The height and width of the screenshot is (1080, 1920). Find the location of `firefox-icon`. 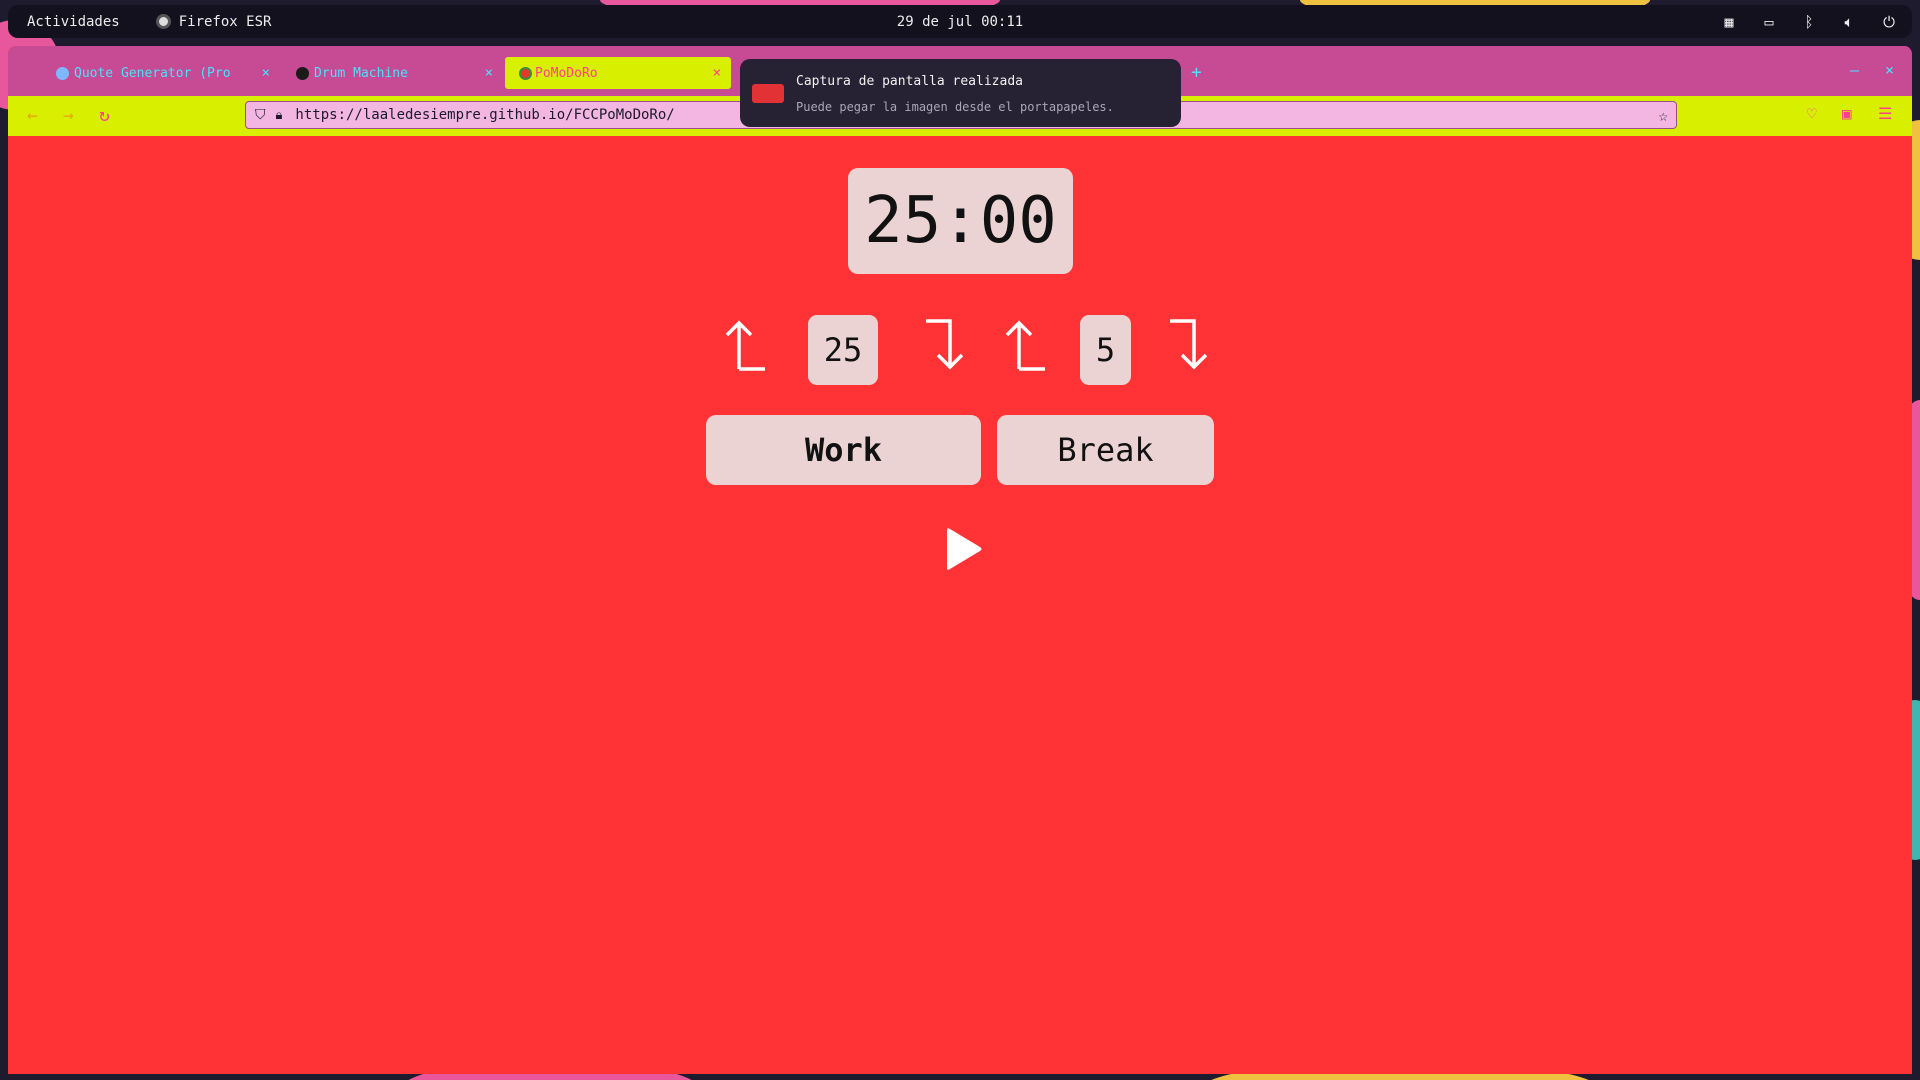

firefox-icon is located at coordinates (163, 21).